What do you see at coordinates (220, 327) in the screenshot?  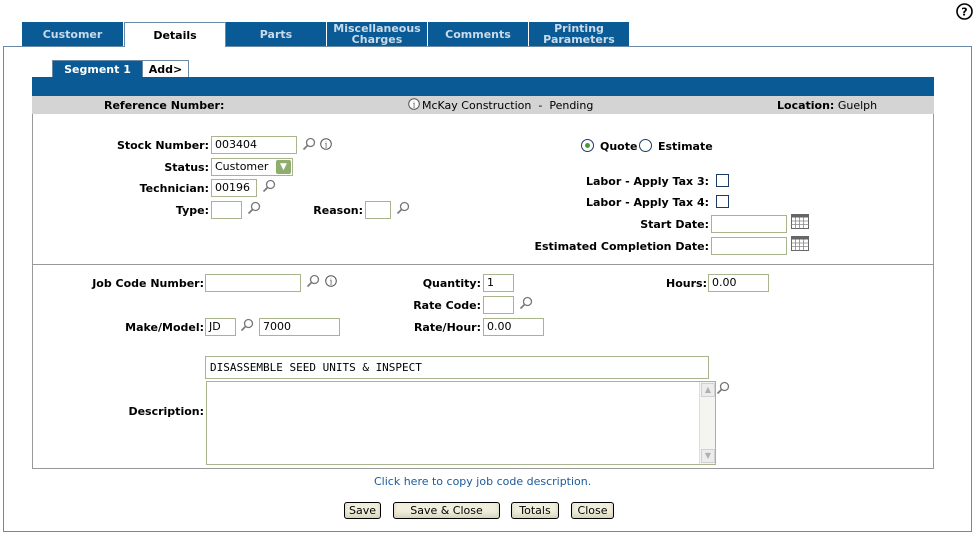 I see `make-input: JD` at bounding box center [220, 327].